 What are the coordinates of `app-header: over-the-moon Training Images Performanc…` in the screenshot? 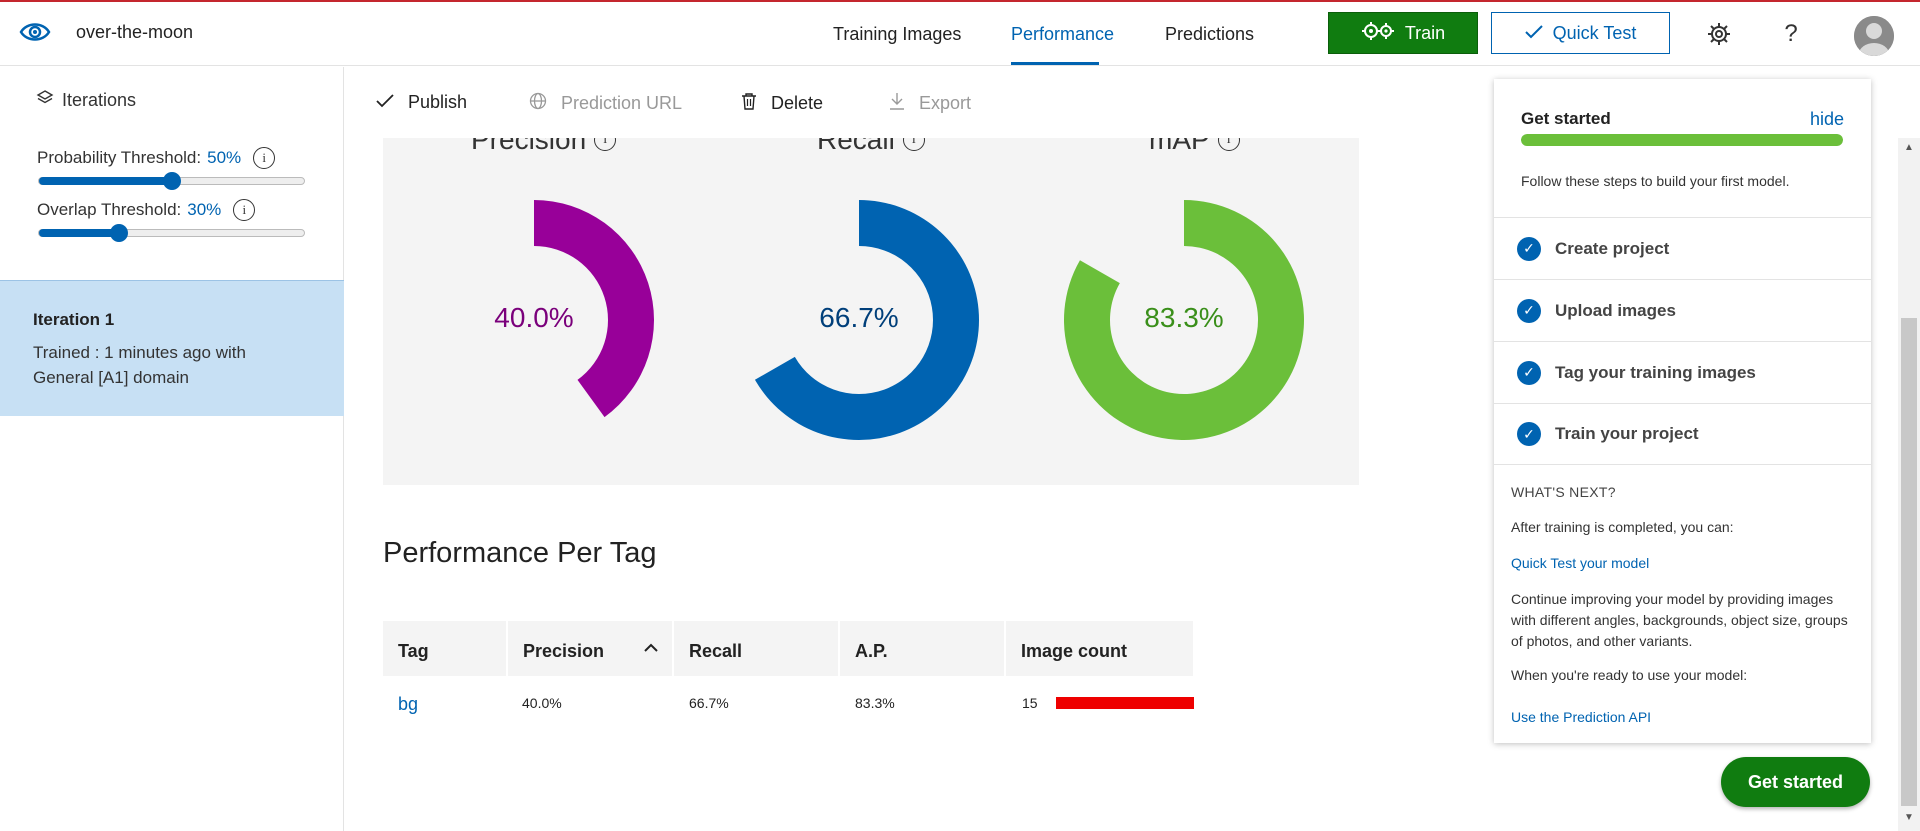 It's located at (960, 33).